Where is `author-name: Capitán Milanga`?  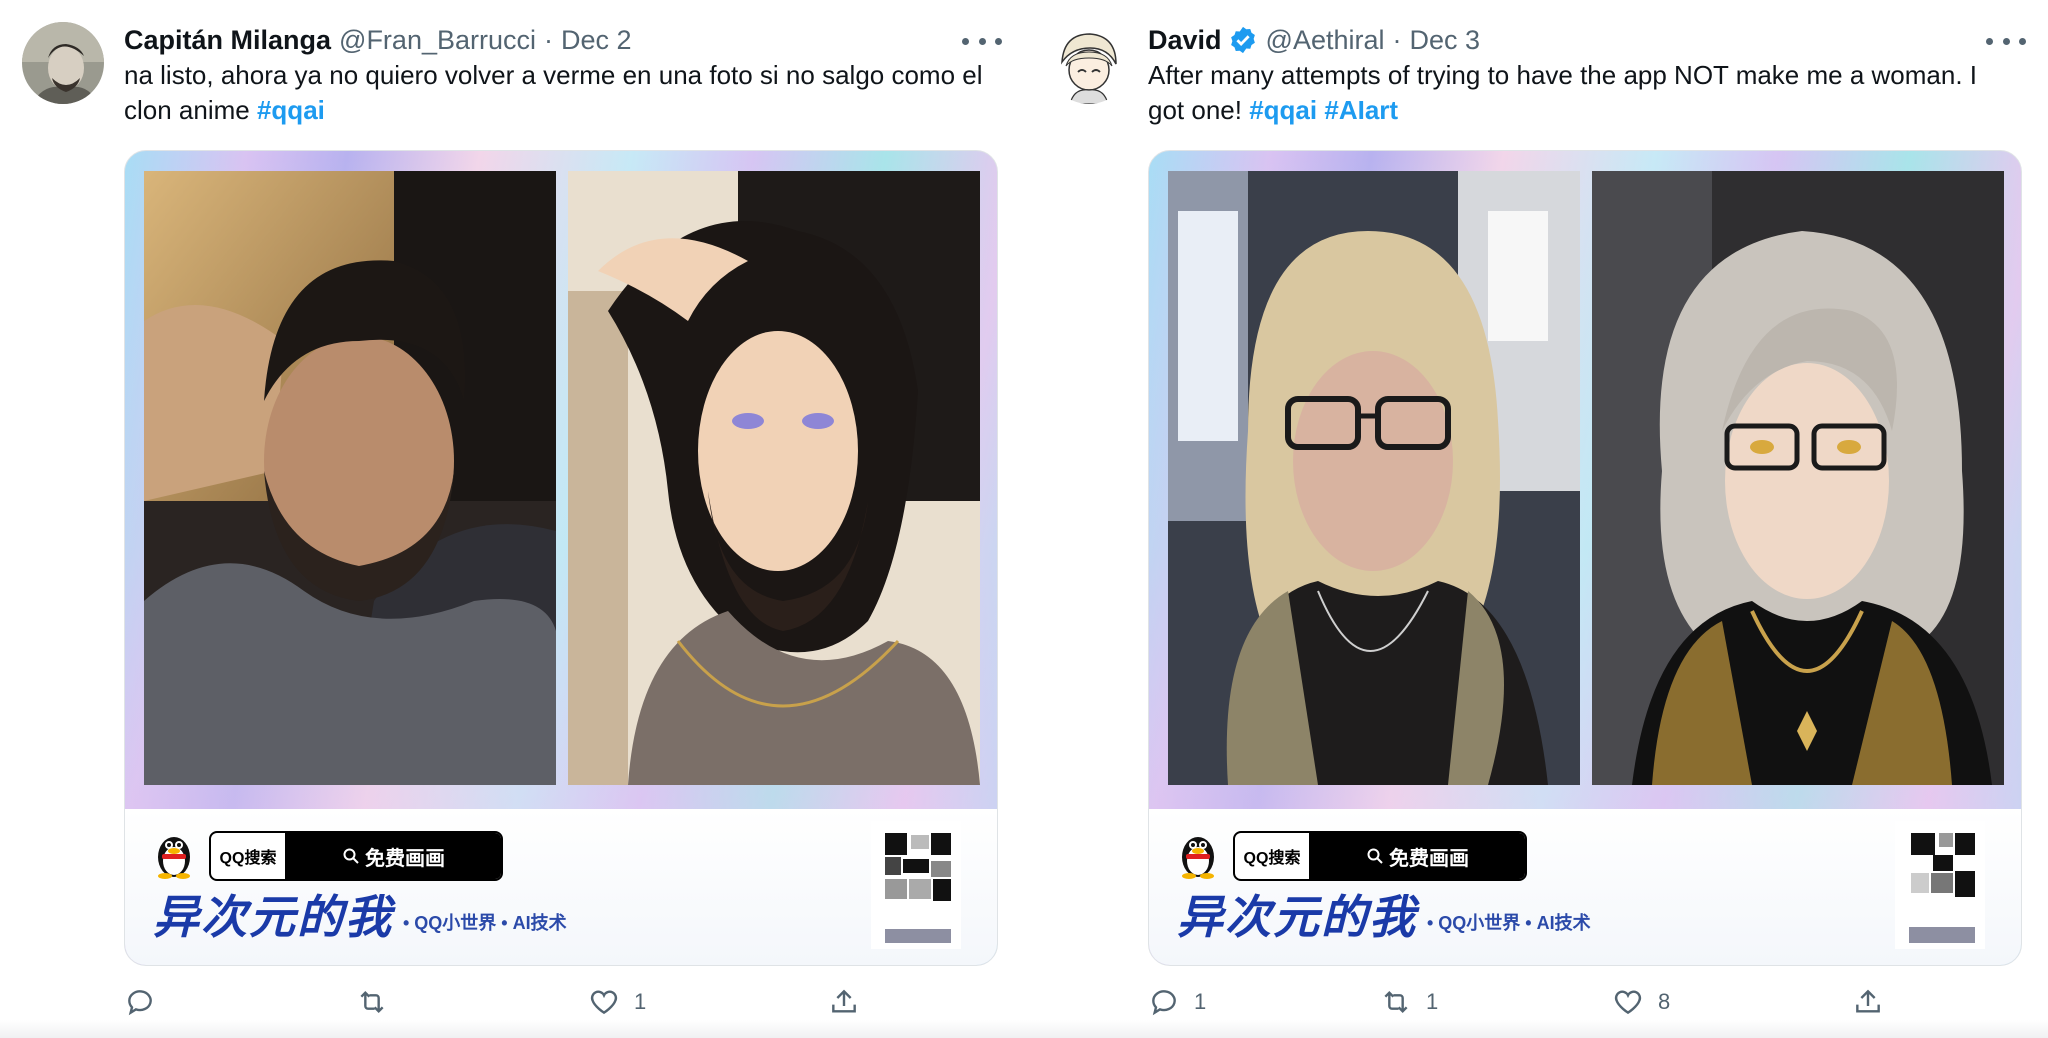 author-name: Capitán Milanga is located at coordinates (227, 40).